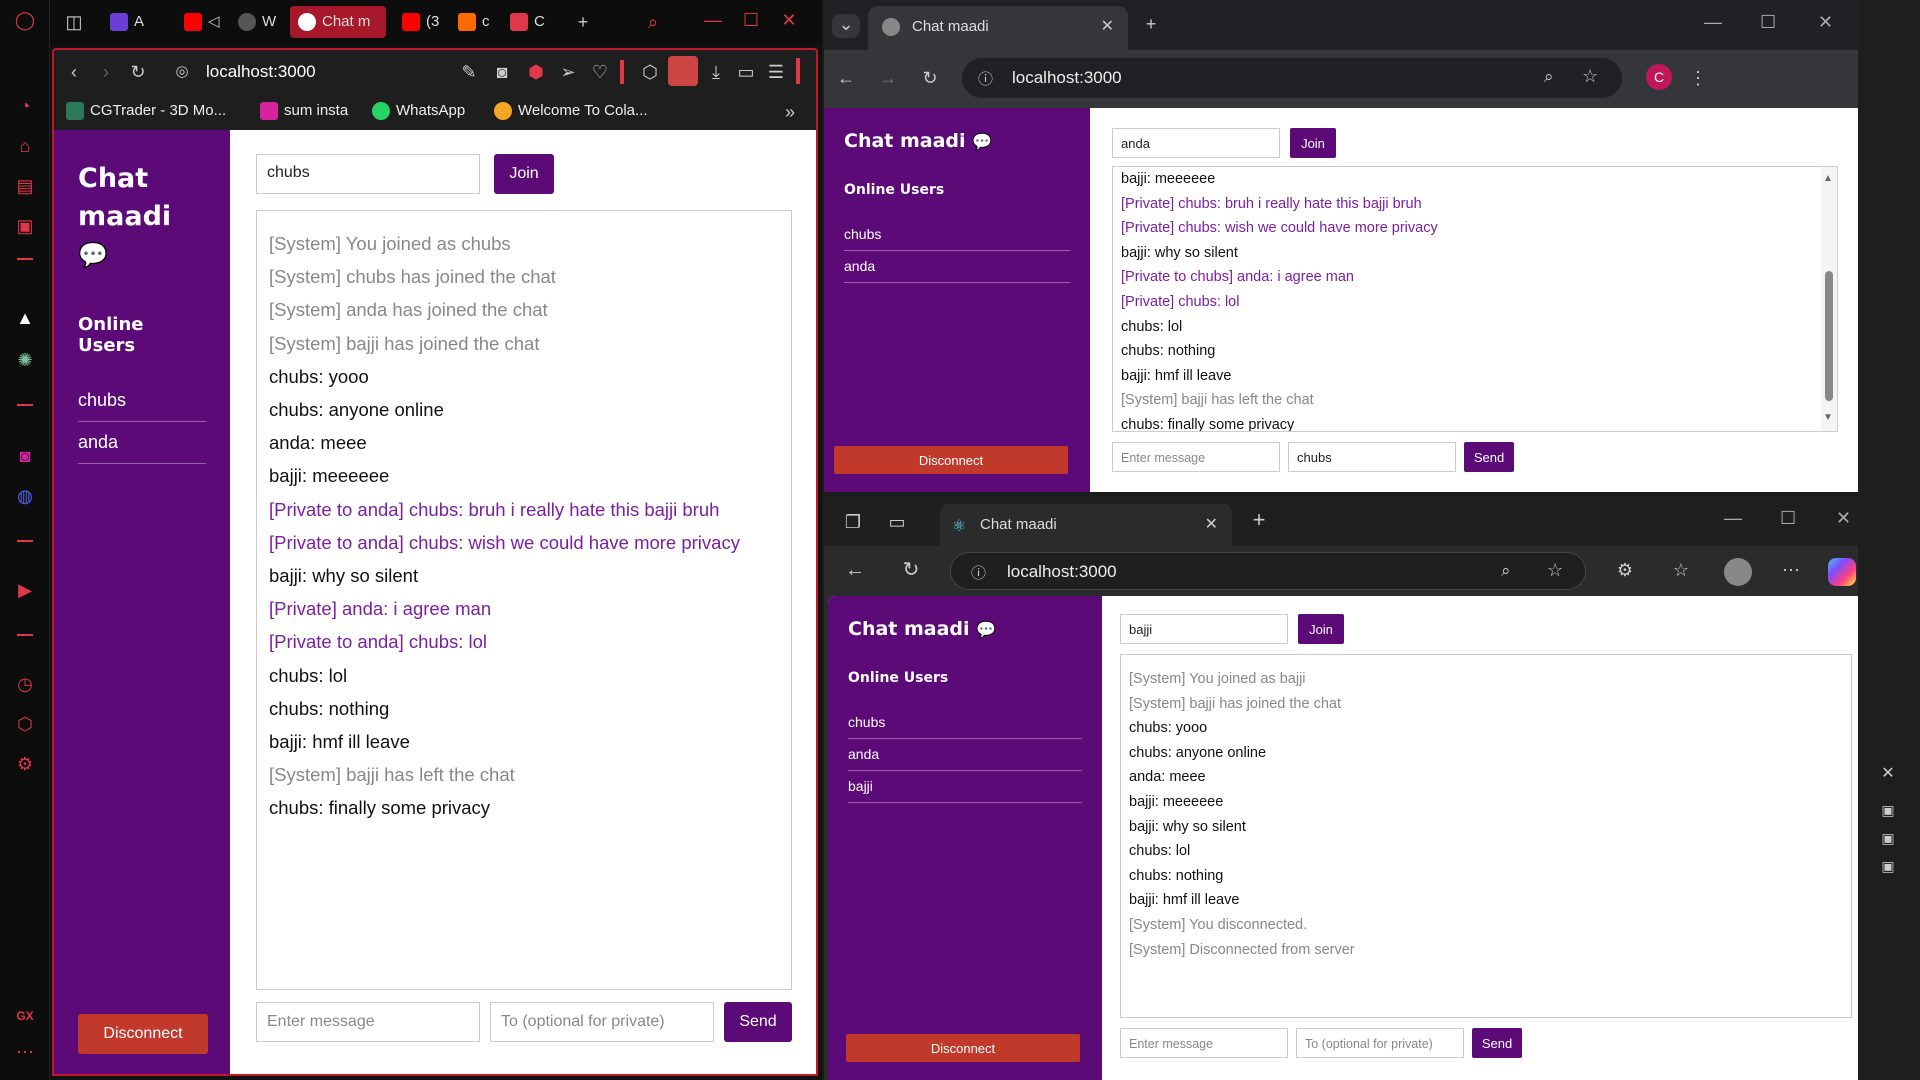 This screenshot has width=1920, height=1080. What do you see at coordinates (1625, 570) in the screenshot?
I see `extensions-puzzle-icon: ⚙` at bounding box center [1625, 570].